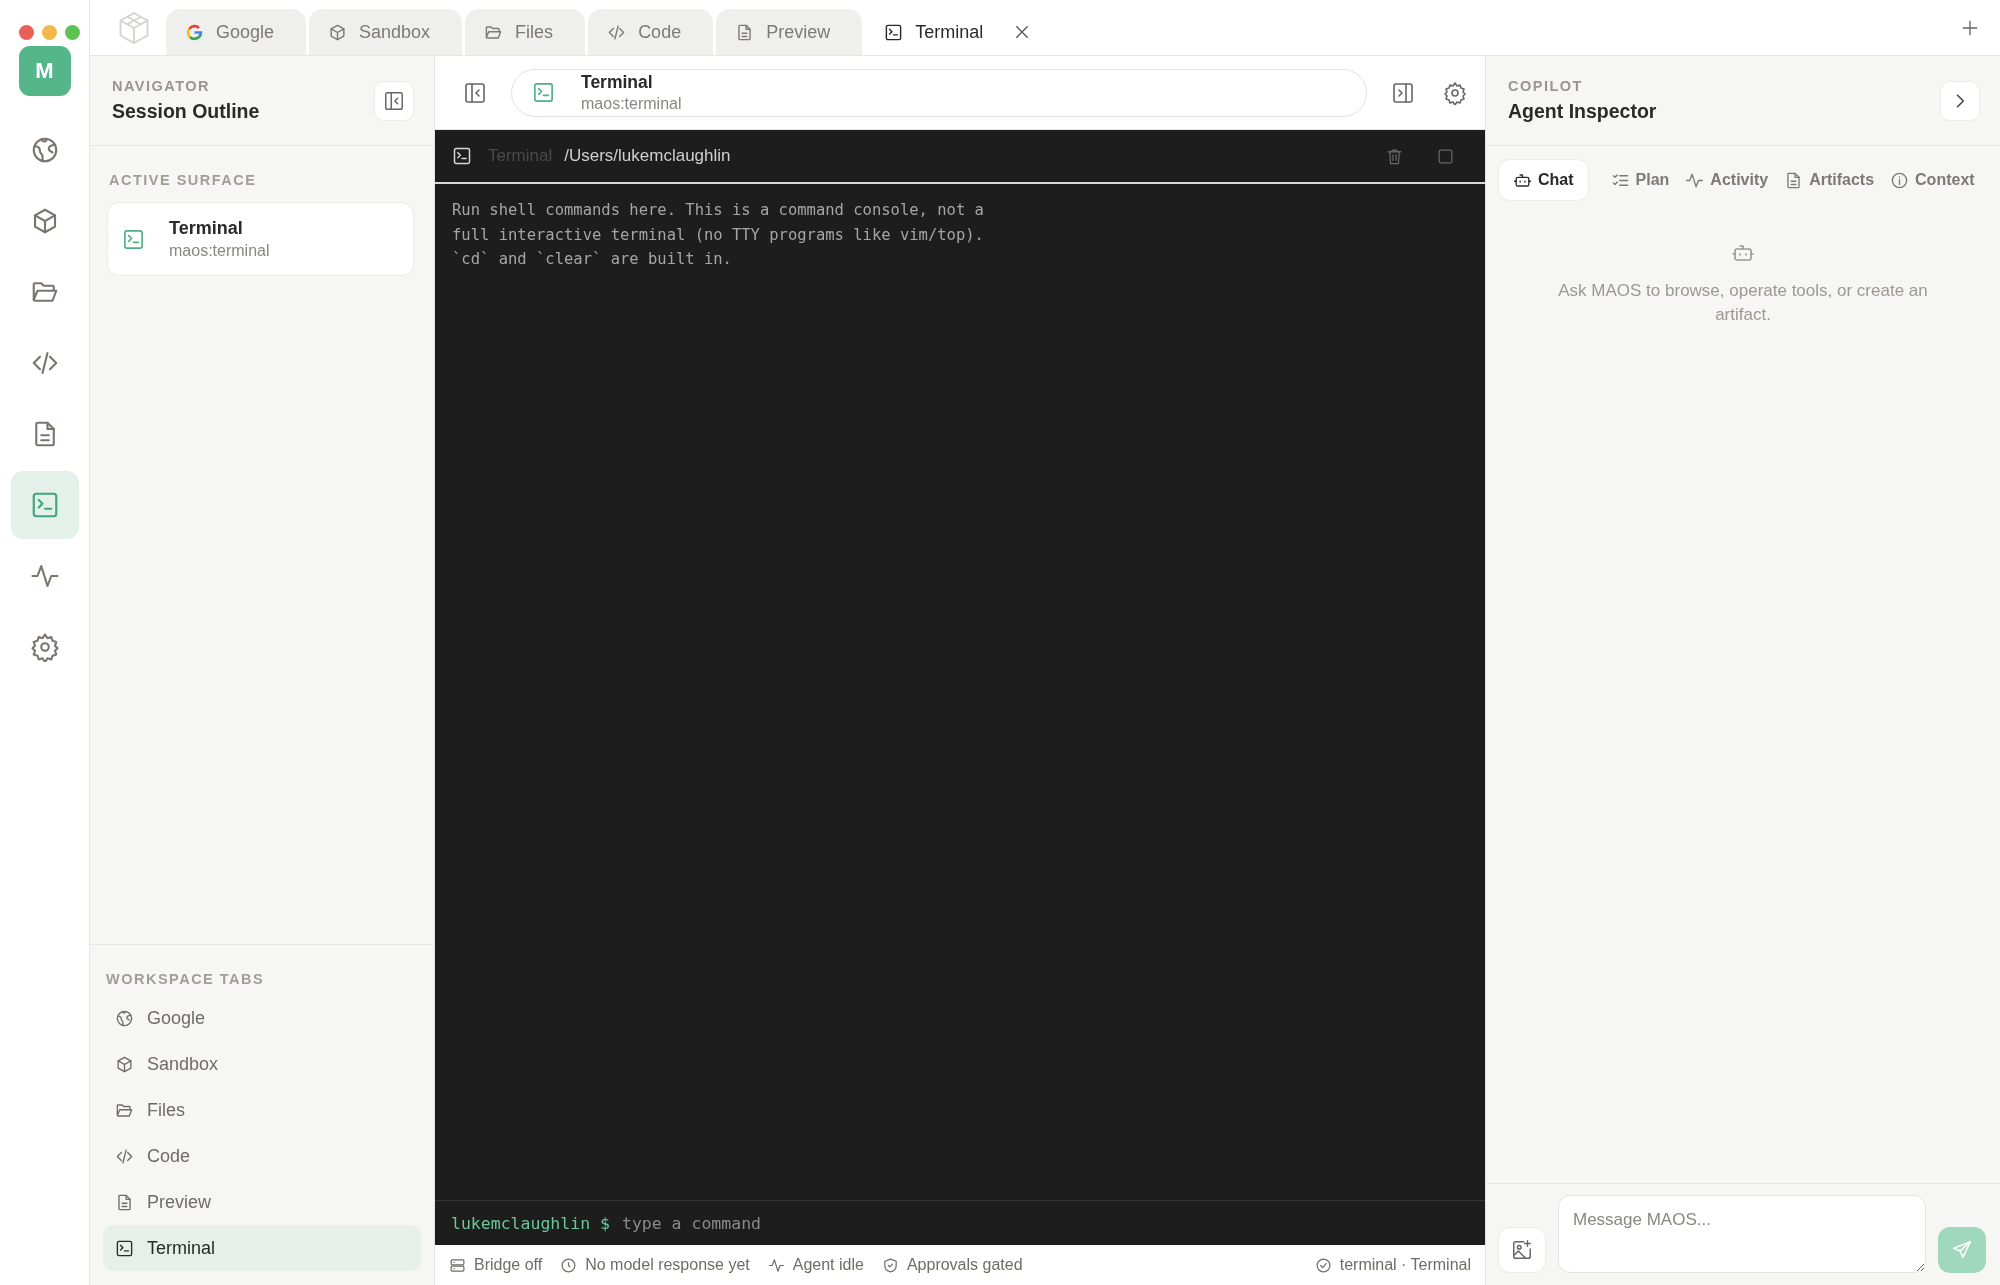  What do you see at coordinates (262, 1248) in the screenshot?
I see `workspace-tab-item: Terminal` at bounding box center [262, 1248].